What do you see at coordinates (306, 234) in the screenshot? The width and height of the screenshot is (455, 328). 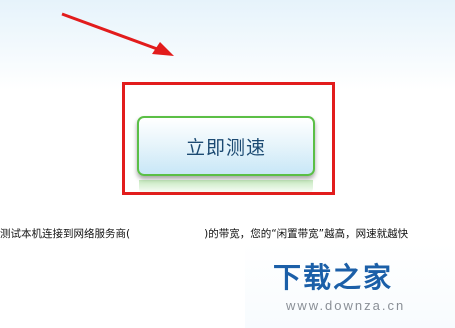 I see `description-text-end: )的带宽，您的“闲置带宽”越高，网速就越快` at bounding box center [306, 234].